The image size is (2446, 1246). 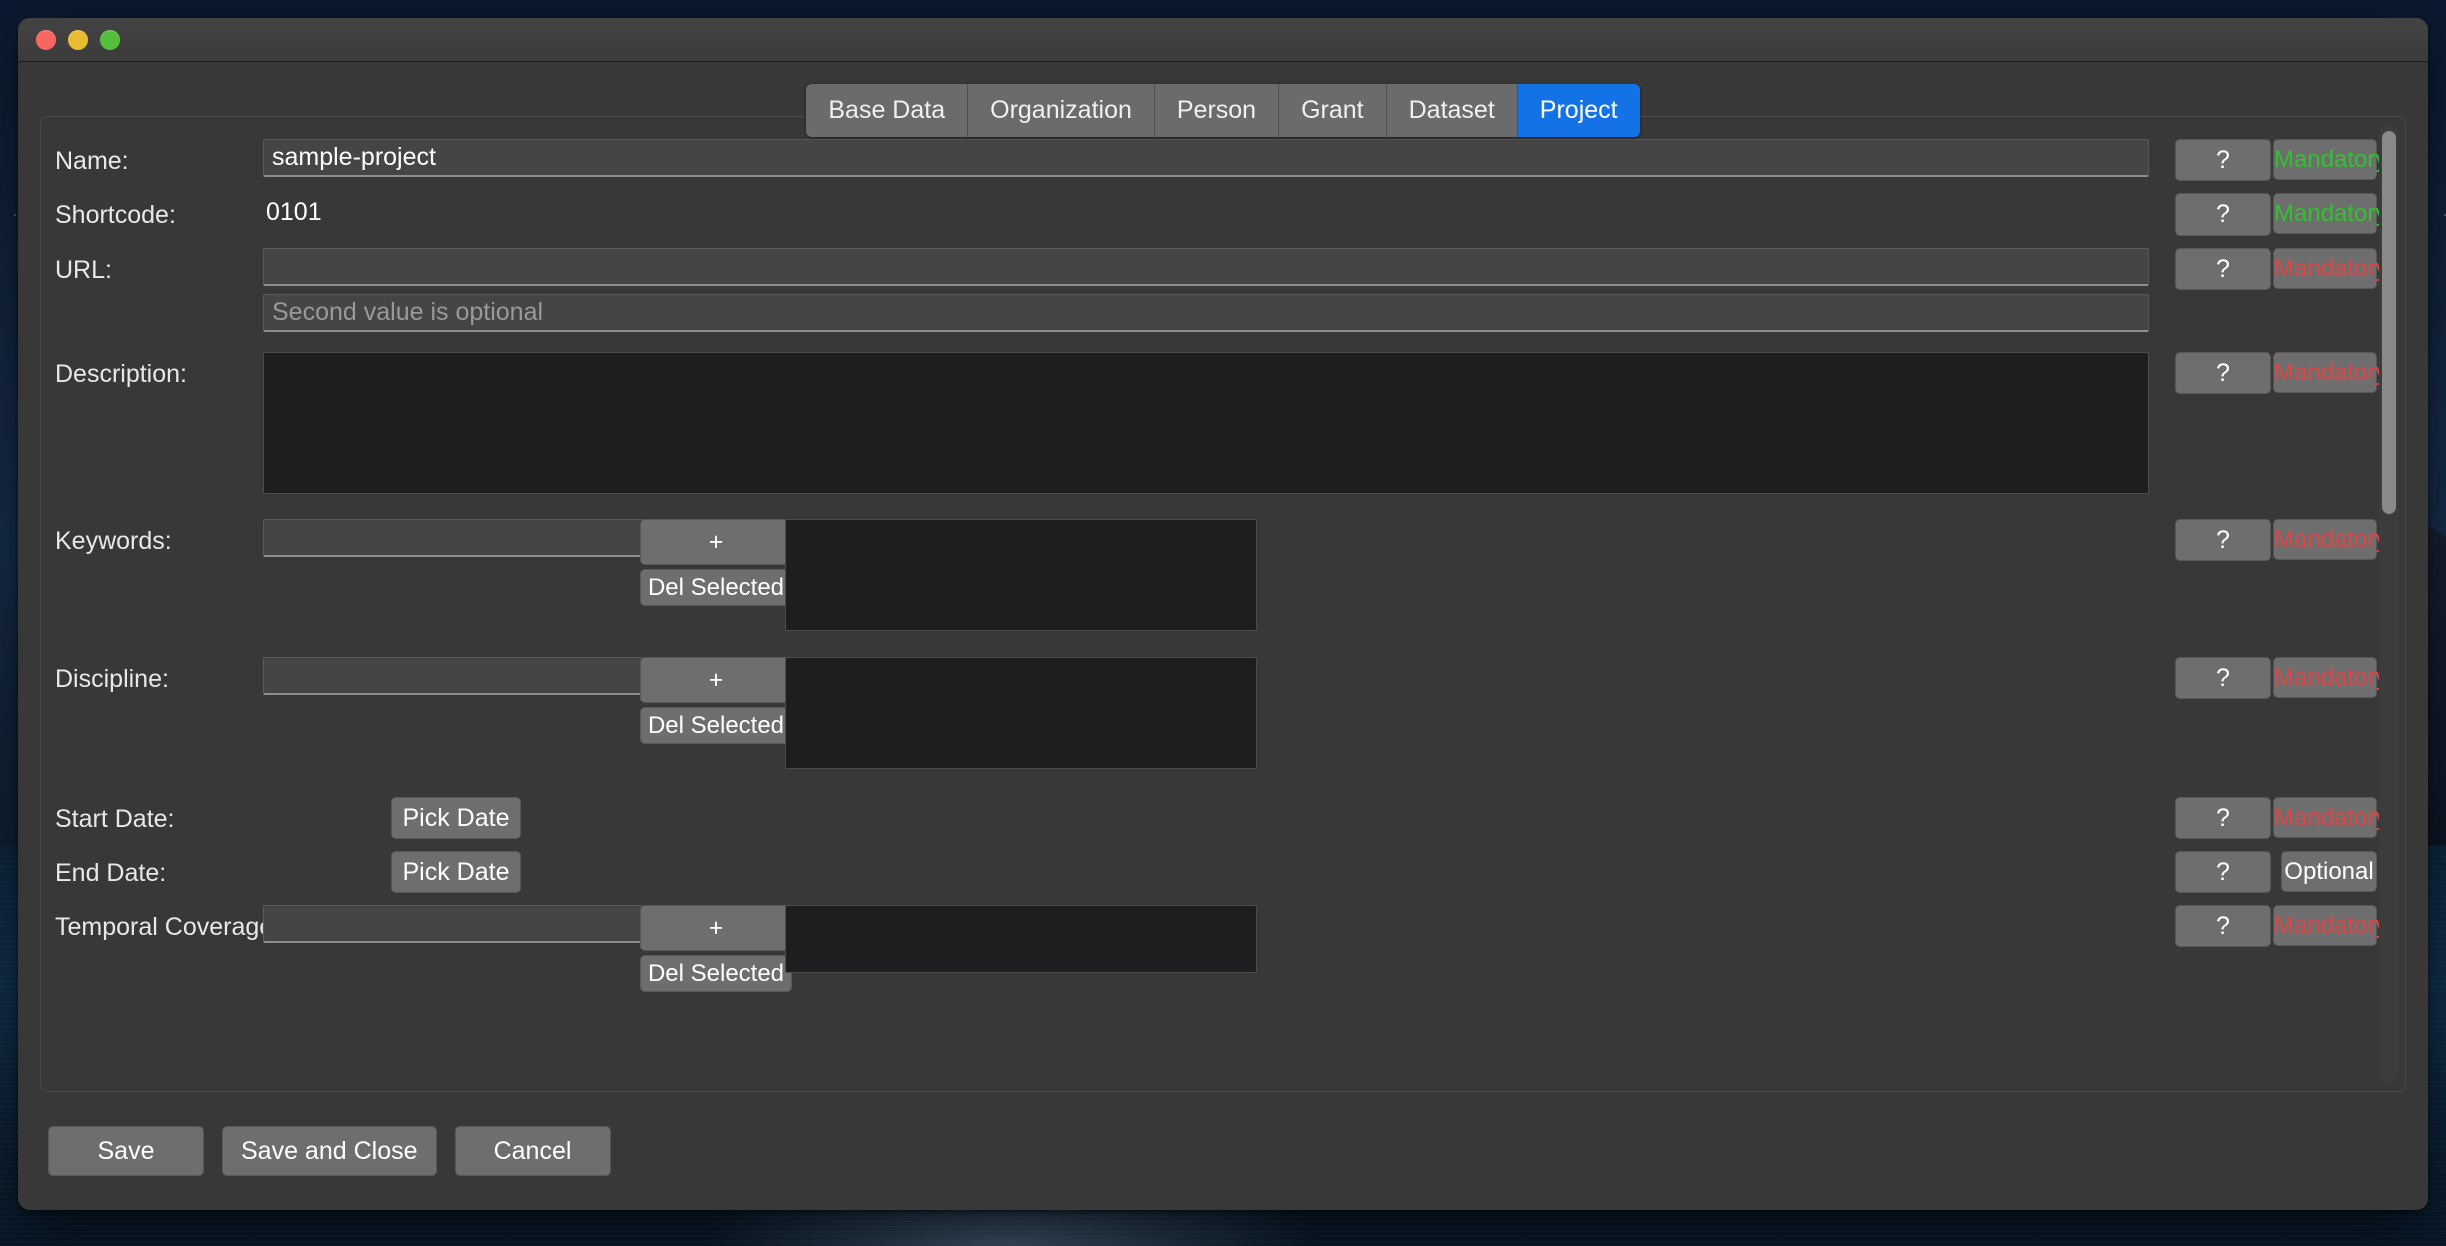 What do you see at coordinates (2223, 871) in the screenshot?
I see `end-date-help-button: ?` at bounding box center [2223, 871].